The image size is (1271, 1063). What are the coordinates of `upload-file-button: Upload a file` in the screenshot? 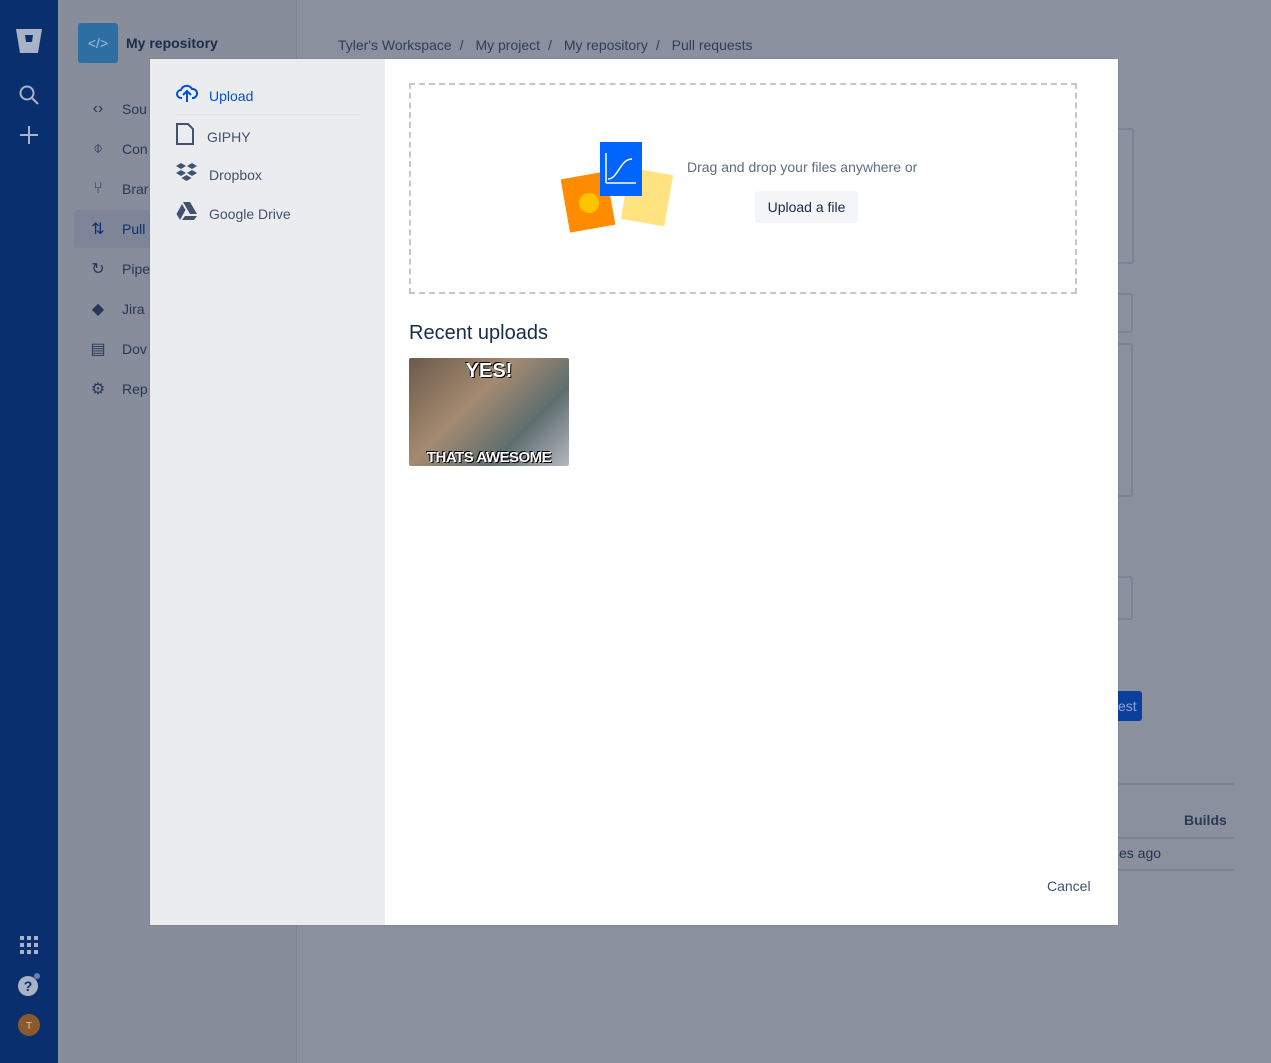 It's located at (806, 207).